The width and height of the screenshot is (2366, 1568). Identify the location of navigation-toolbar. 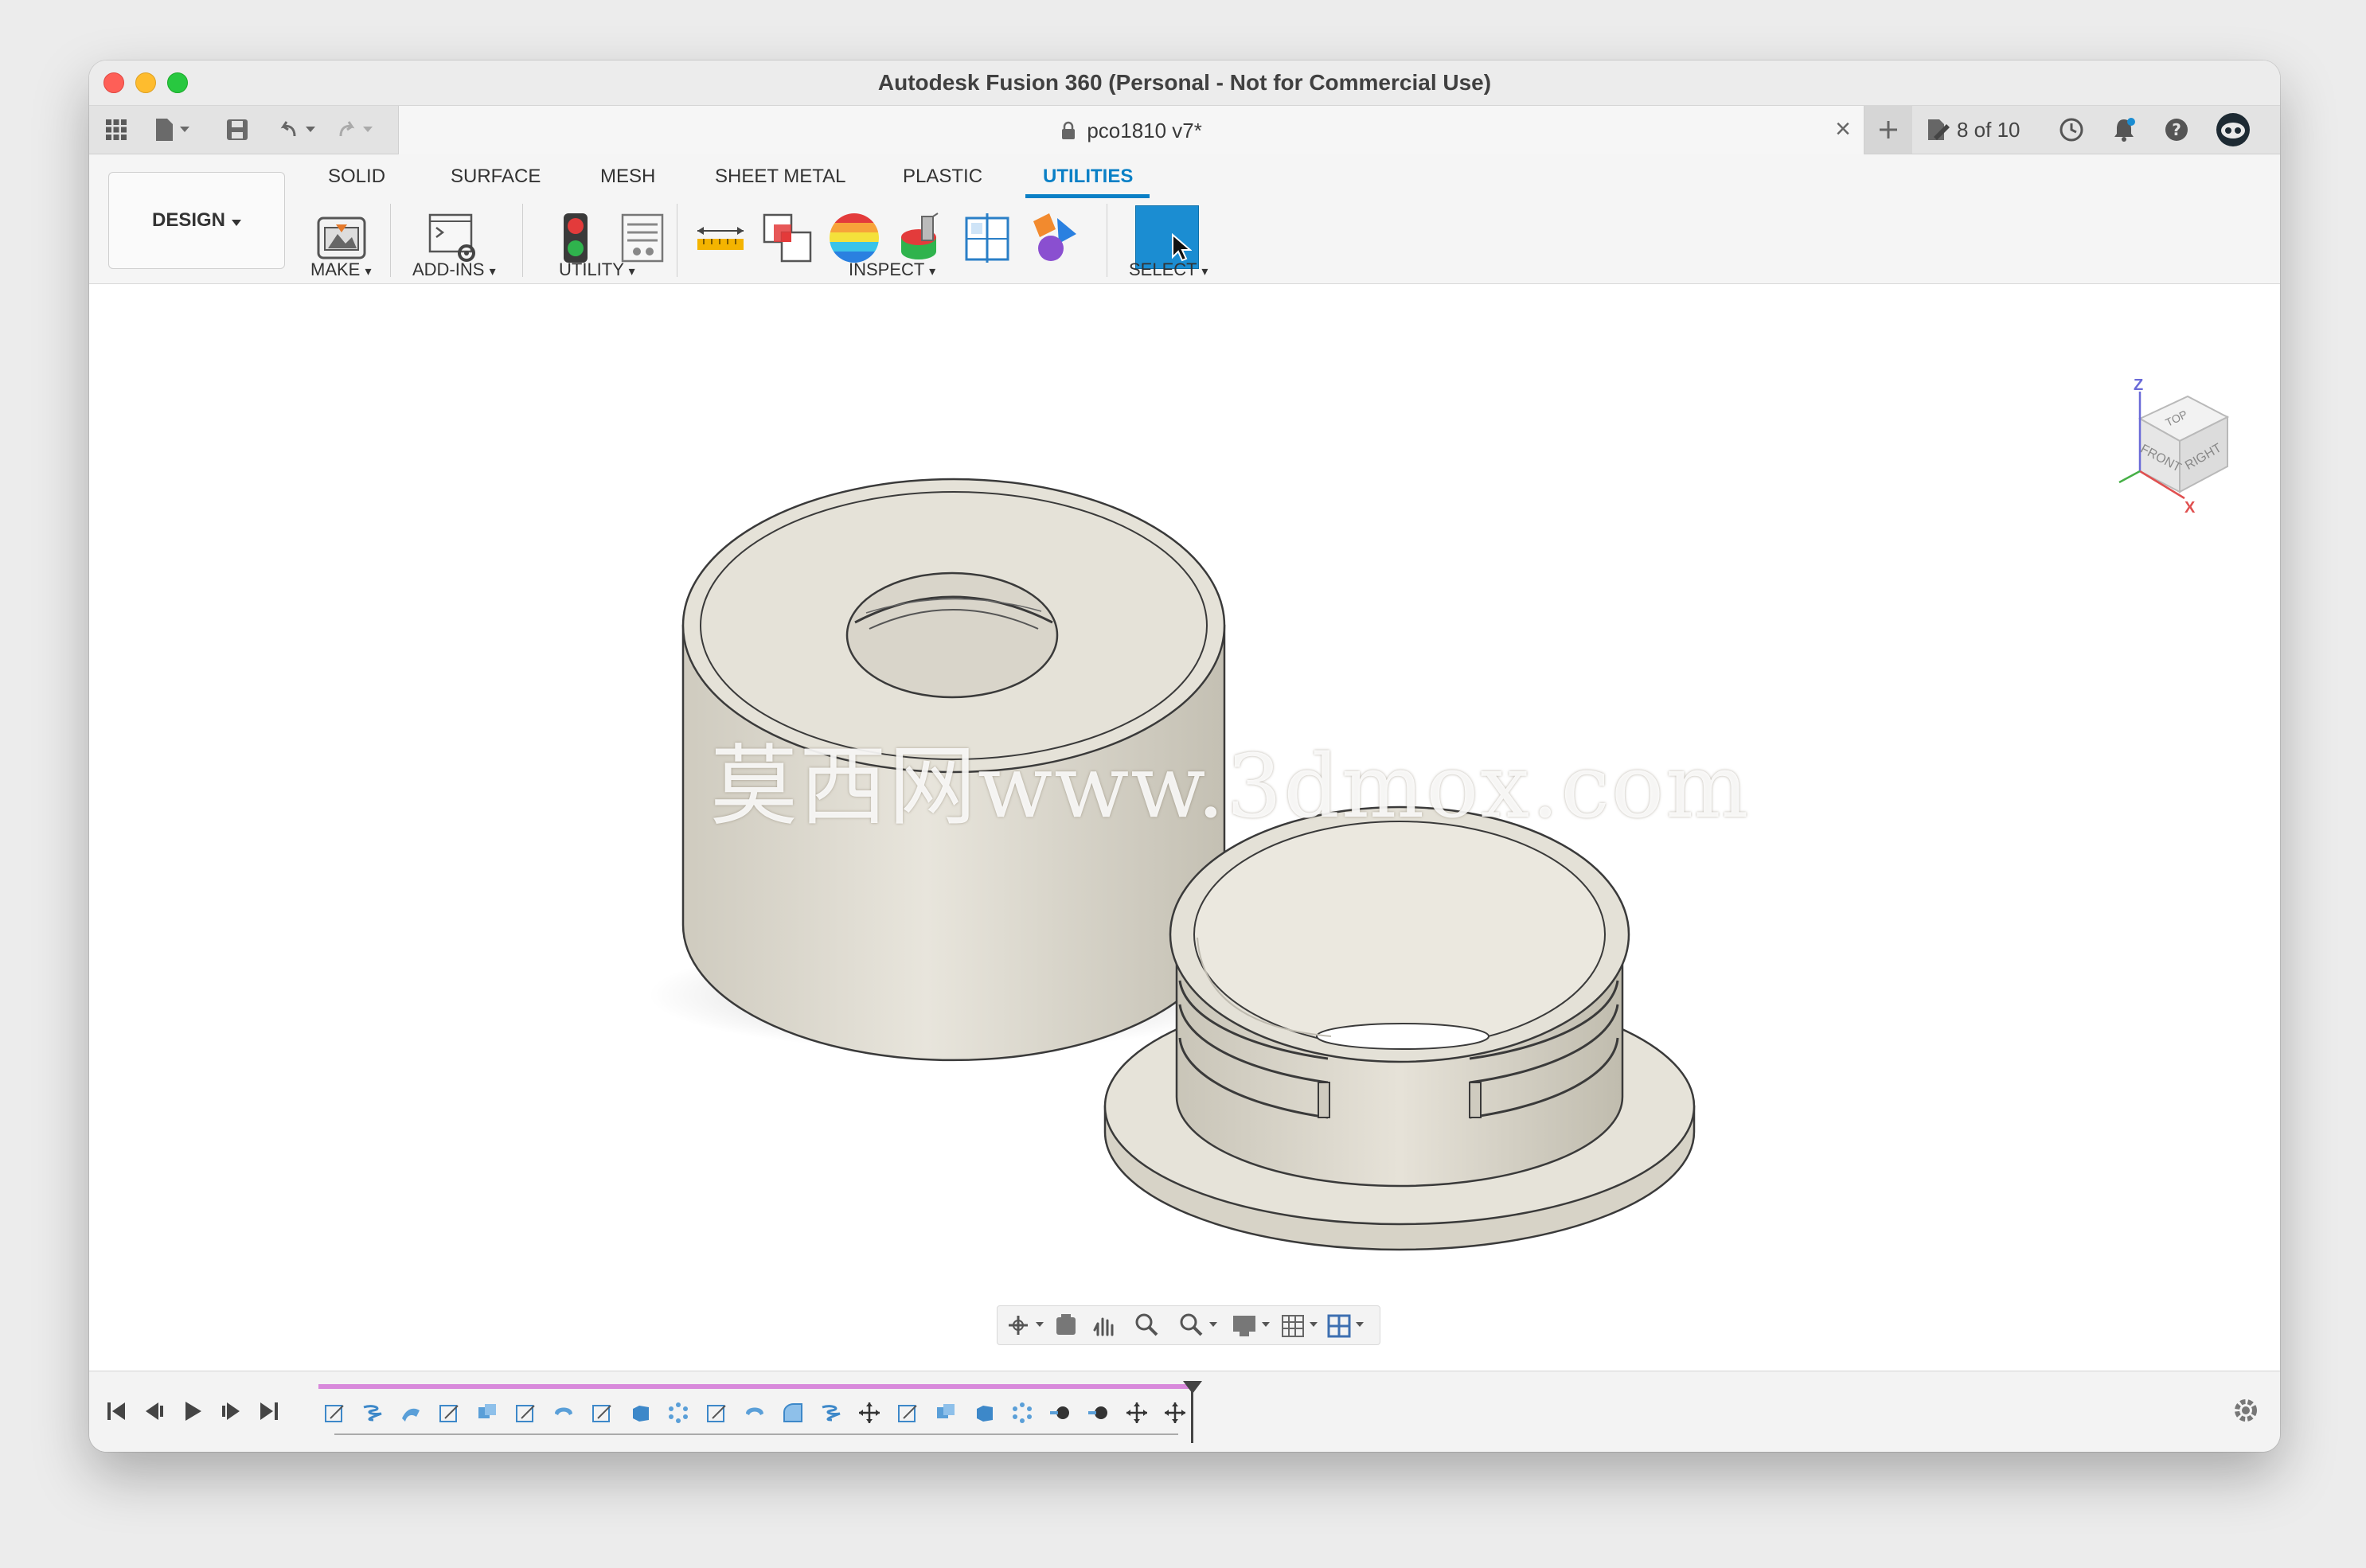
(1188, 1325).